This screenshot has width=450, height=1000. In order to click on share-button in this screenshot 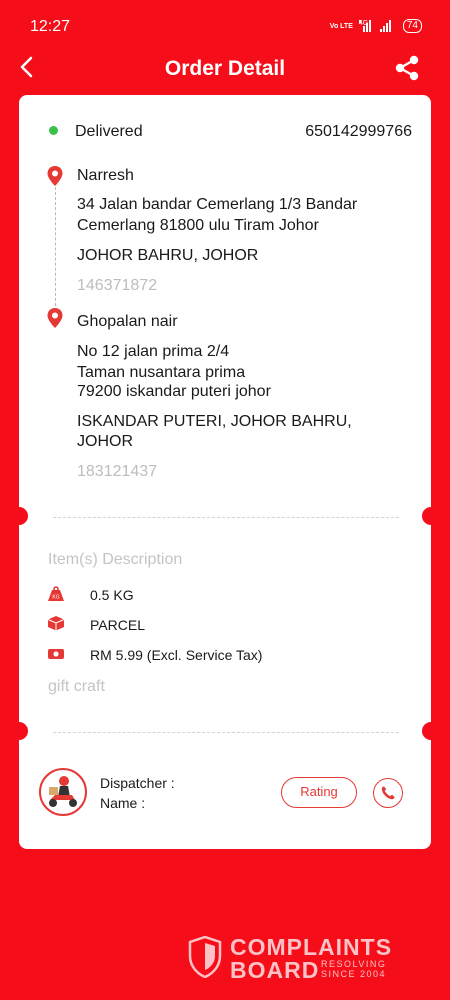, I will do `click(407, 68)`.